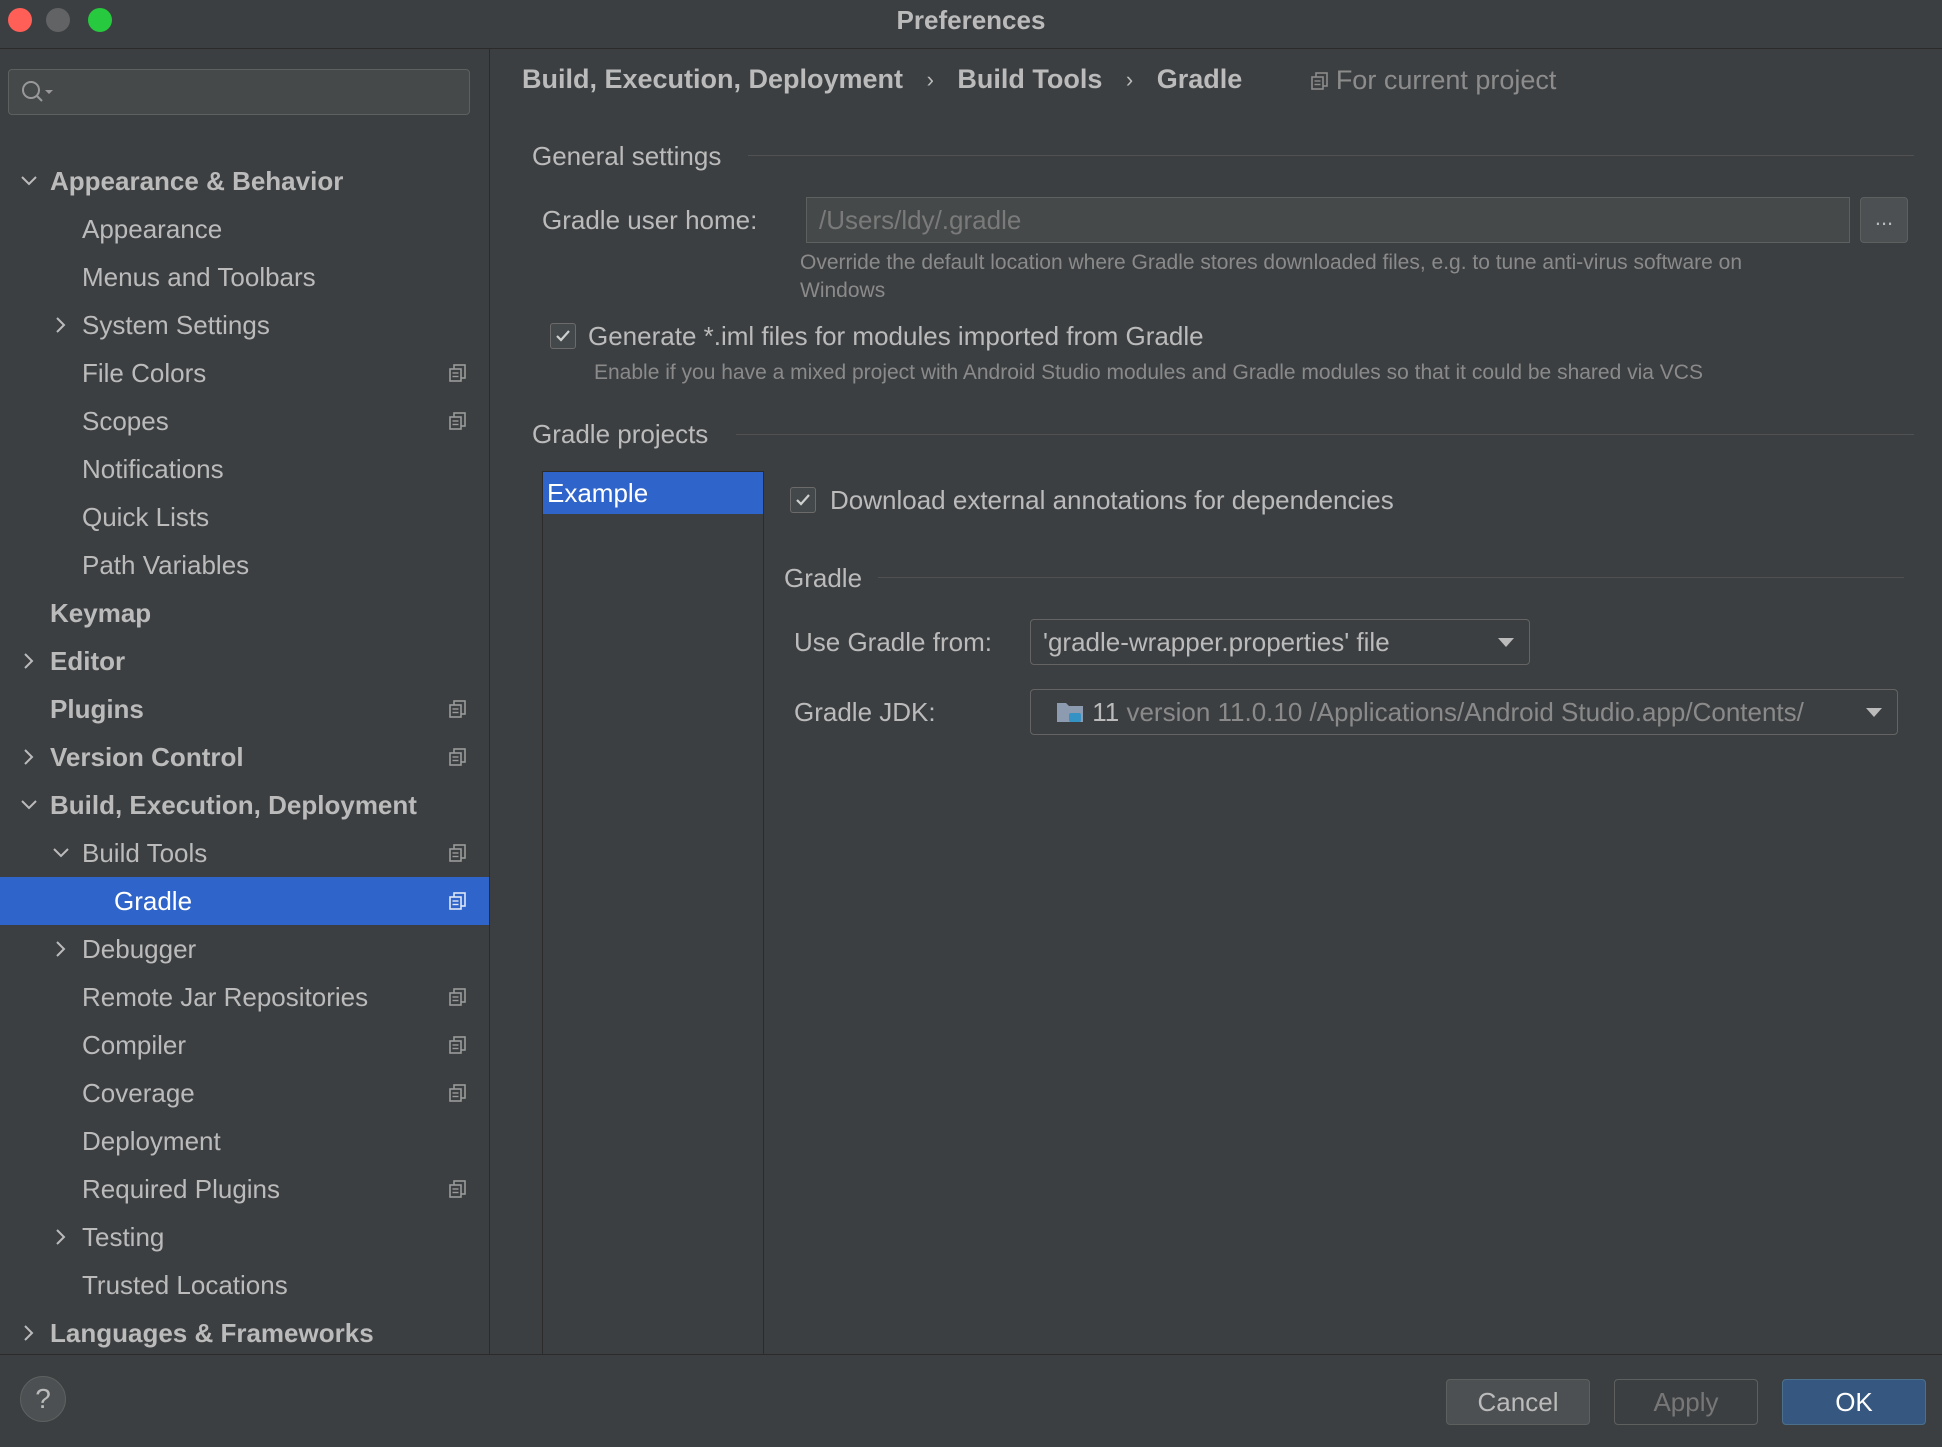  I want to click on sidebar-item-file-colors: File Colors, so click(244, 373).